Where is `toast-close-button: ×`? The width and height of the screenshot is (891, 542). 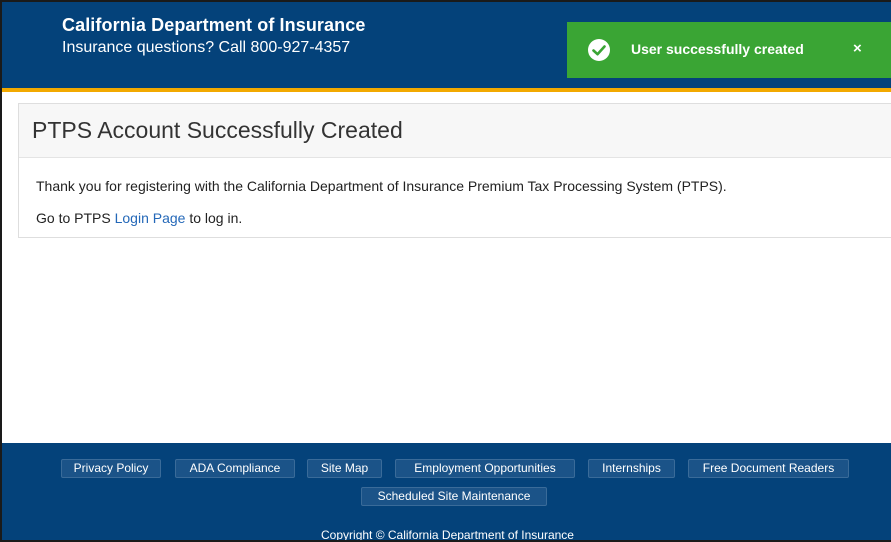
toast-close-button: × is located at coordinates (857, 48).